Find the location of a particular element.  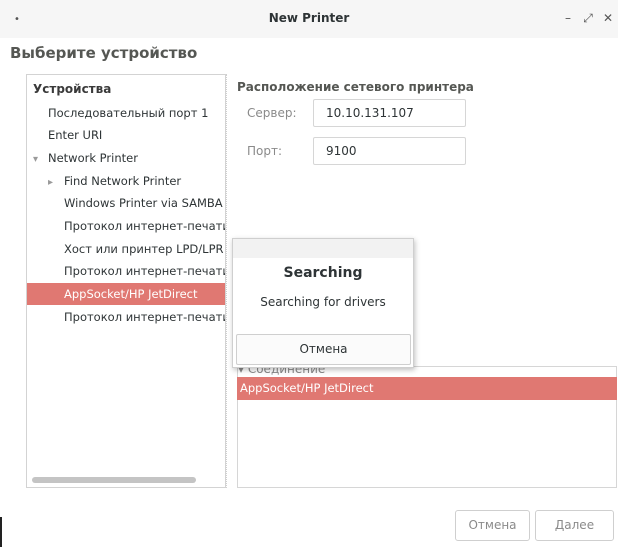

dialog-header is located at coordinates (323, 248).